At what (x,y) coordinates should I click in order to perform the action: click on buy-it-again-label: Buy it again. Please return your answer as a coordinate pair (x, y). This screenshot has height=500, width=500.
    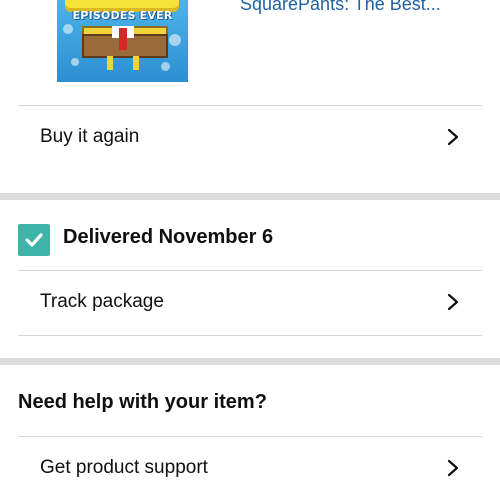
    Looking at the image, I should click on (90, 136).